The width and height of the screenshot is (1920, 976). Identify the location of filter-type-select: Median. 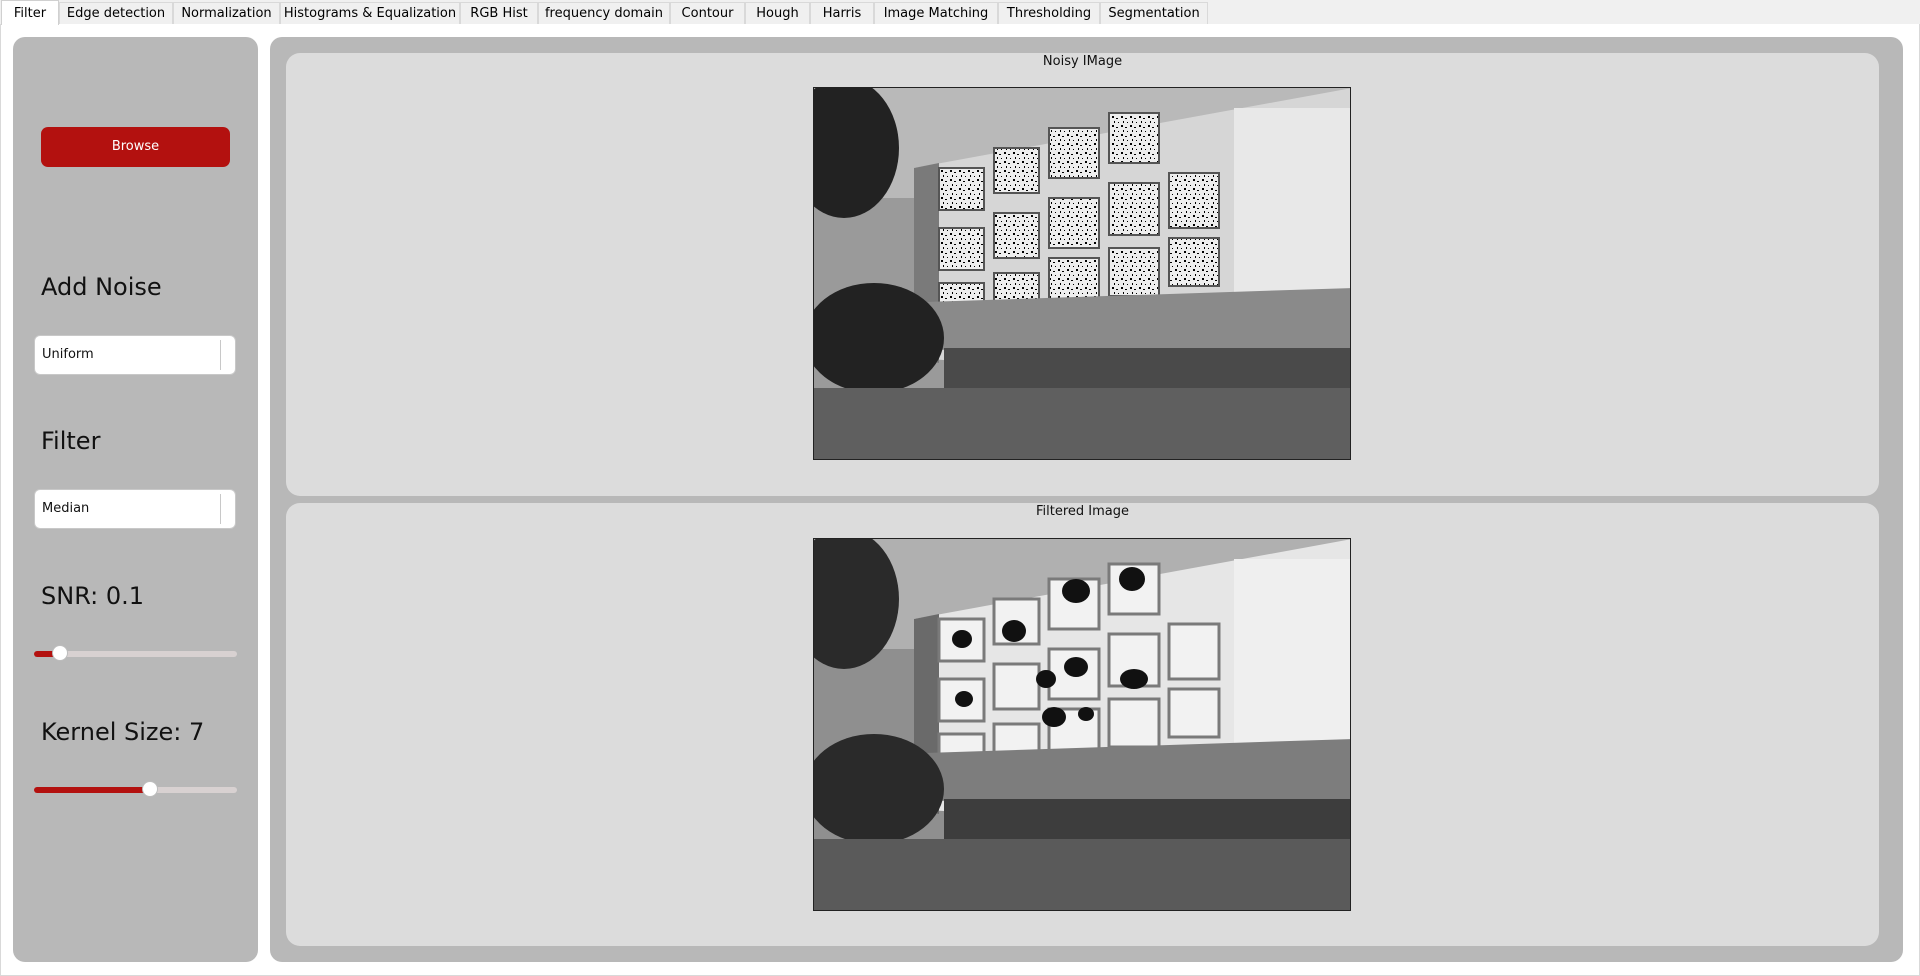
(135, 509).